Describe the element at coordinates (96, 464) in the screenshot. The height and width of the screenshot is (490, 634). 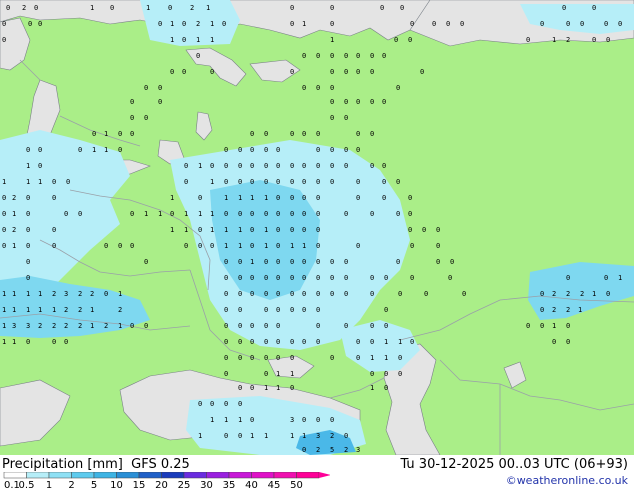
I see `map-title: Precipitation [mm] GFS 0.25` at that location.